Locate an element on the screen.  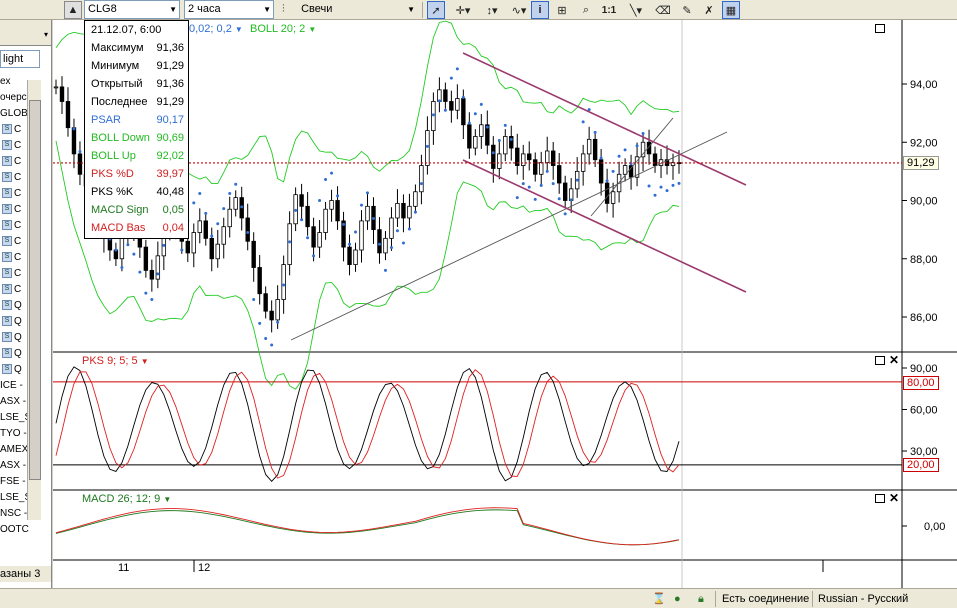
draw-tool-icon: ✎ is located at coordinates (687, 10).